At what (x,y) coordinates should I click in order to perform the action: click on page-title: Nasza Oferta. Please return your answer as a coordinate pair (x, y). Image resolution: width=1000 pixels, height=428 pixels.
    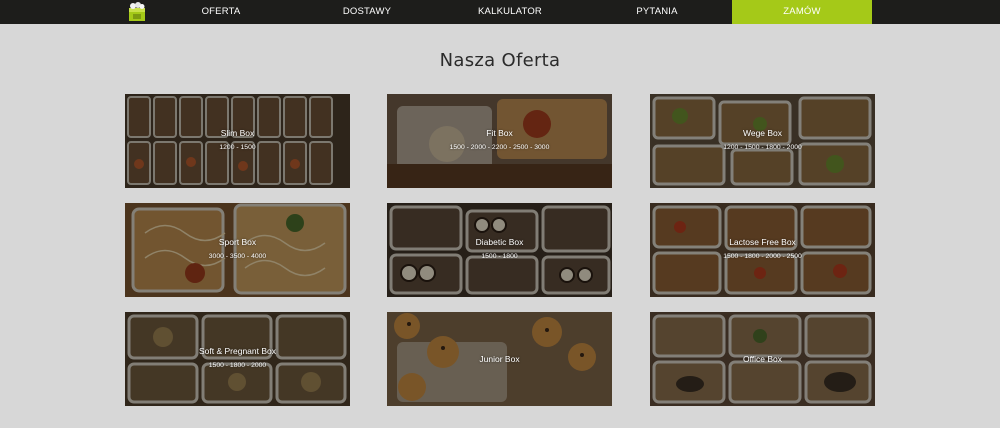
    Looking at the image, I should click on (500, 60).